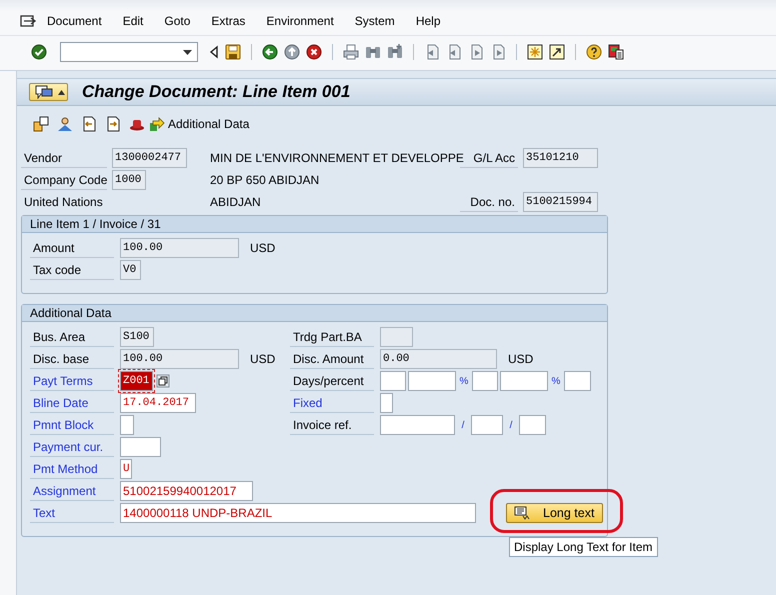 This screenshot has width=776, height=595. What do you see at coordinates (332, 337) in the screenshot?
I see `field-label: Trdg Part.BA` at bounding box center [332, 337].